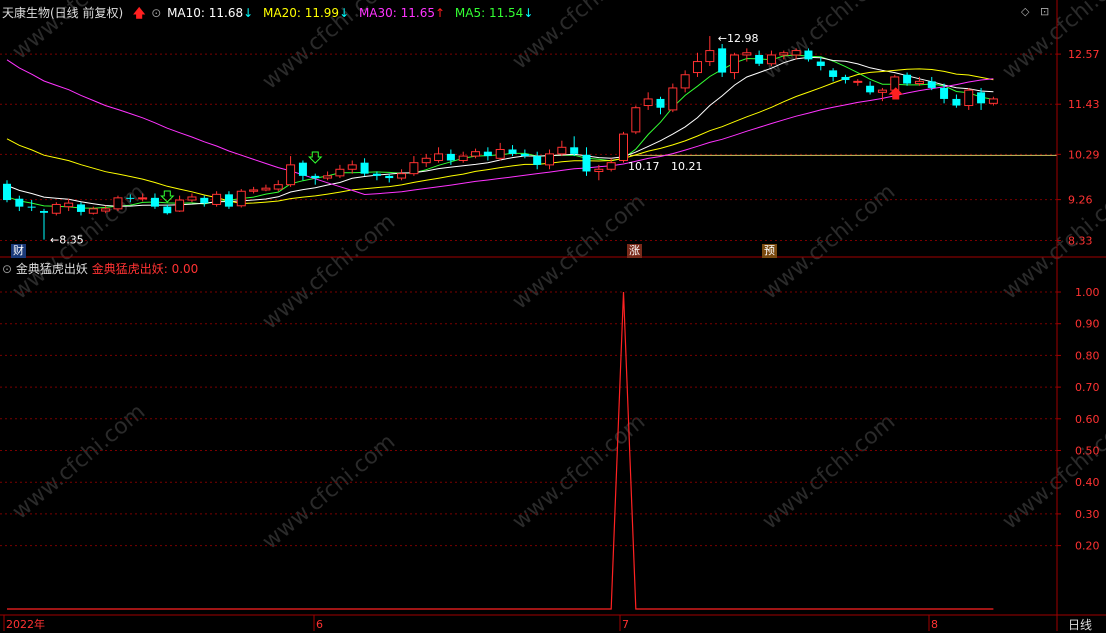 This screenshot has width=1106, height=633. Describe the element at coordinates (934, 624) in the screenshot. I see `date-tick-label: 8` at that location.